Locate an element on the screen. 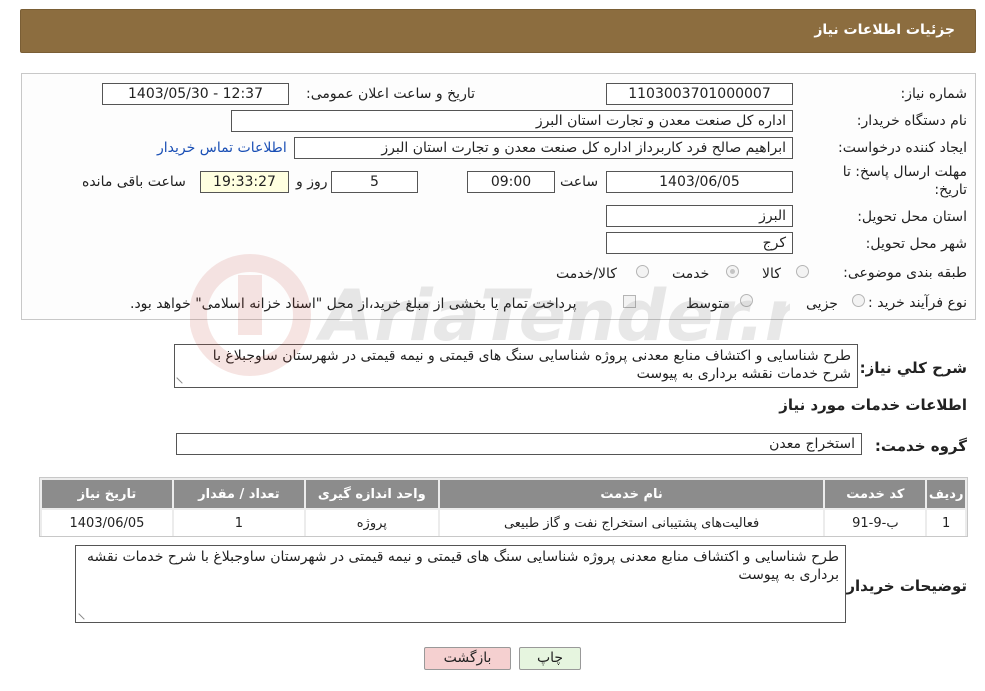 This screenshot has width=985, height=691. days-label: روز و is located at coordinates (312, 182).